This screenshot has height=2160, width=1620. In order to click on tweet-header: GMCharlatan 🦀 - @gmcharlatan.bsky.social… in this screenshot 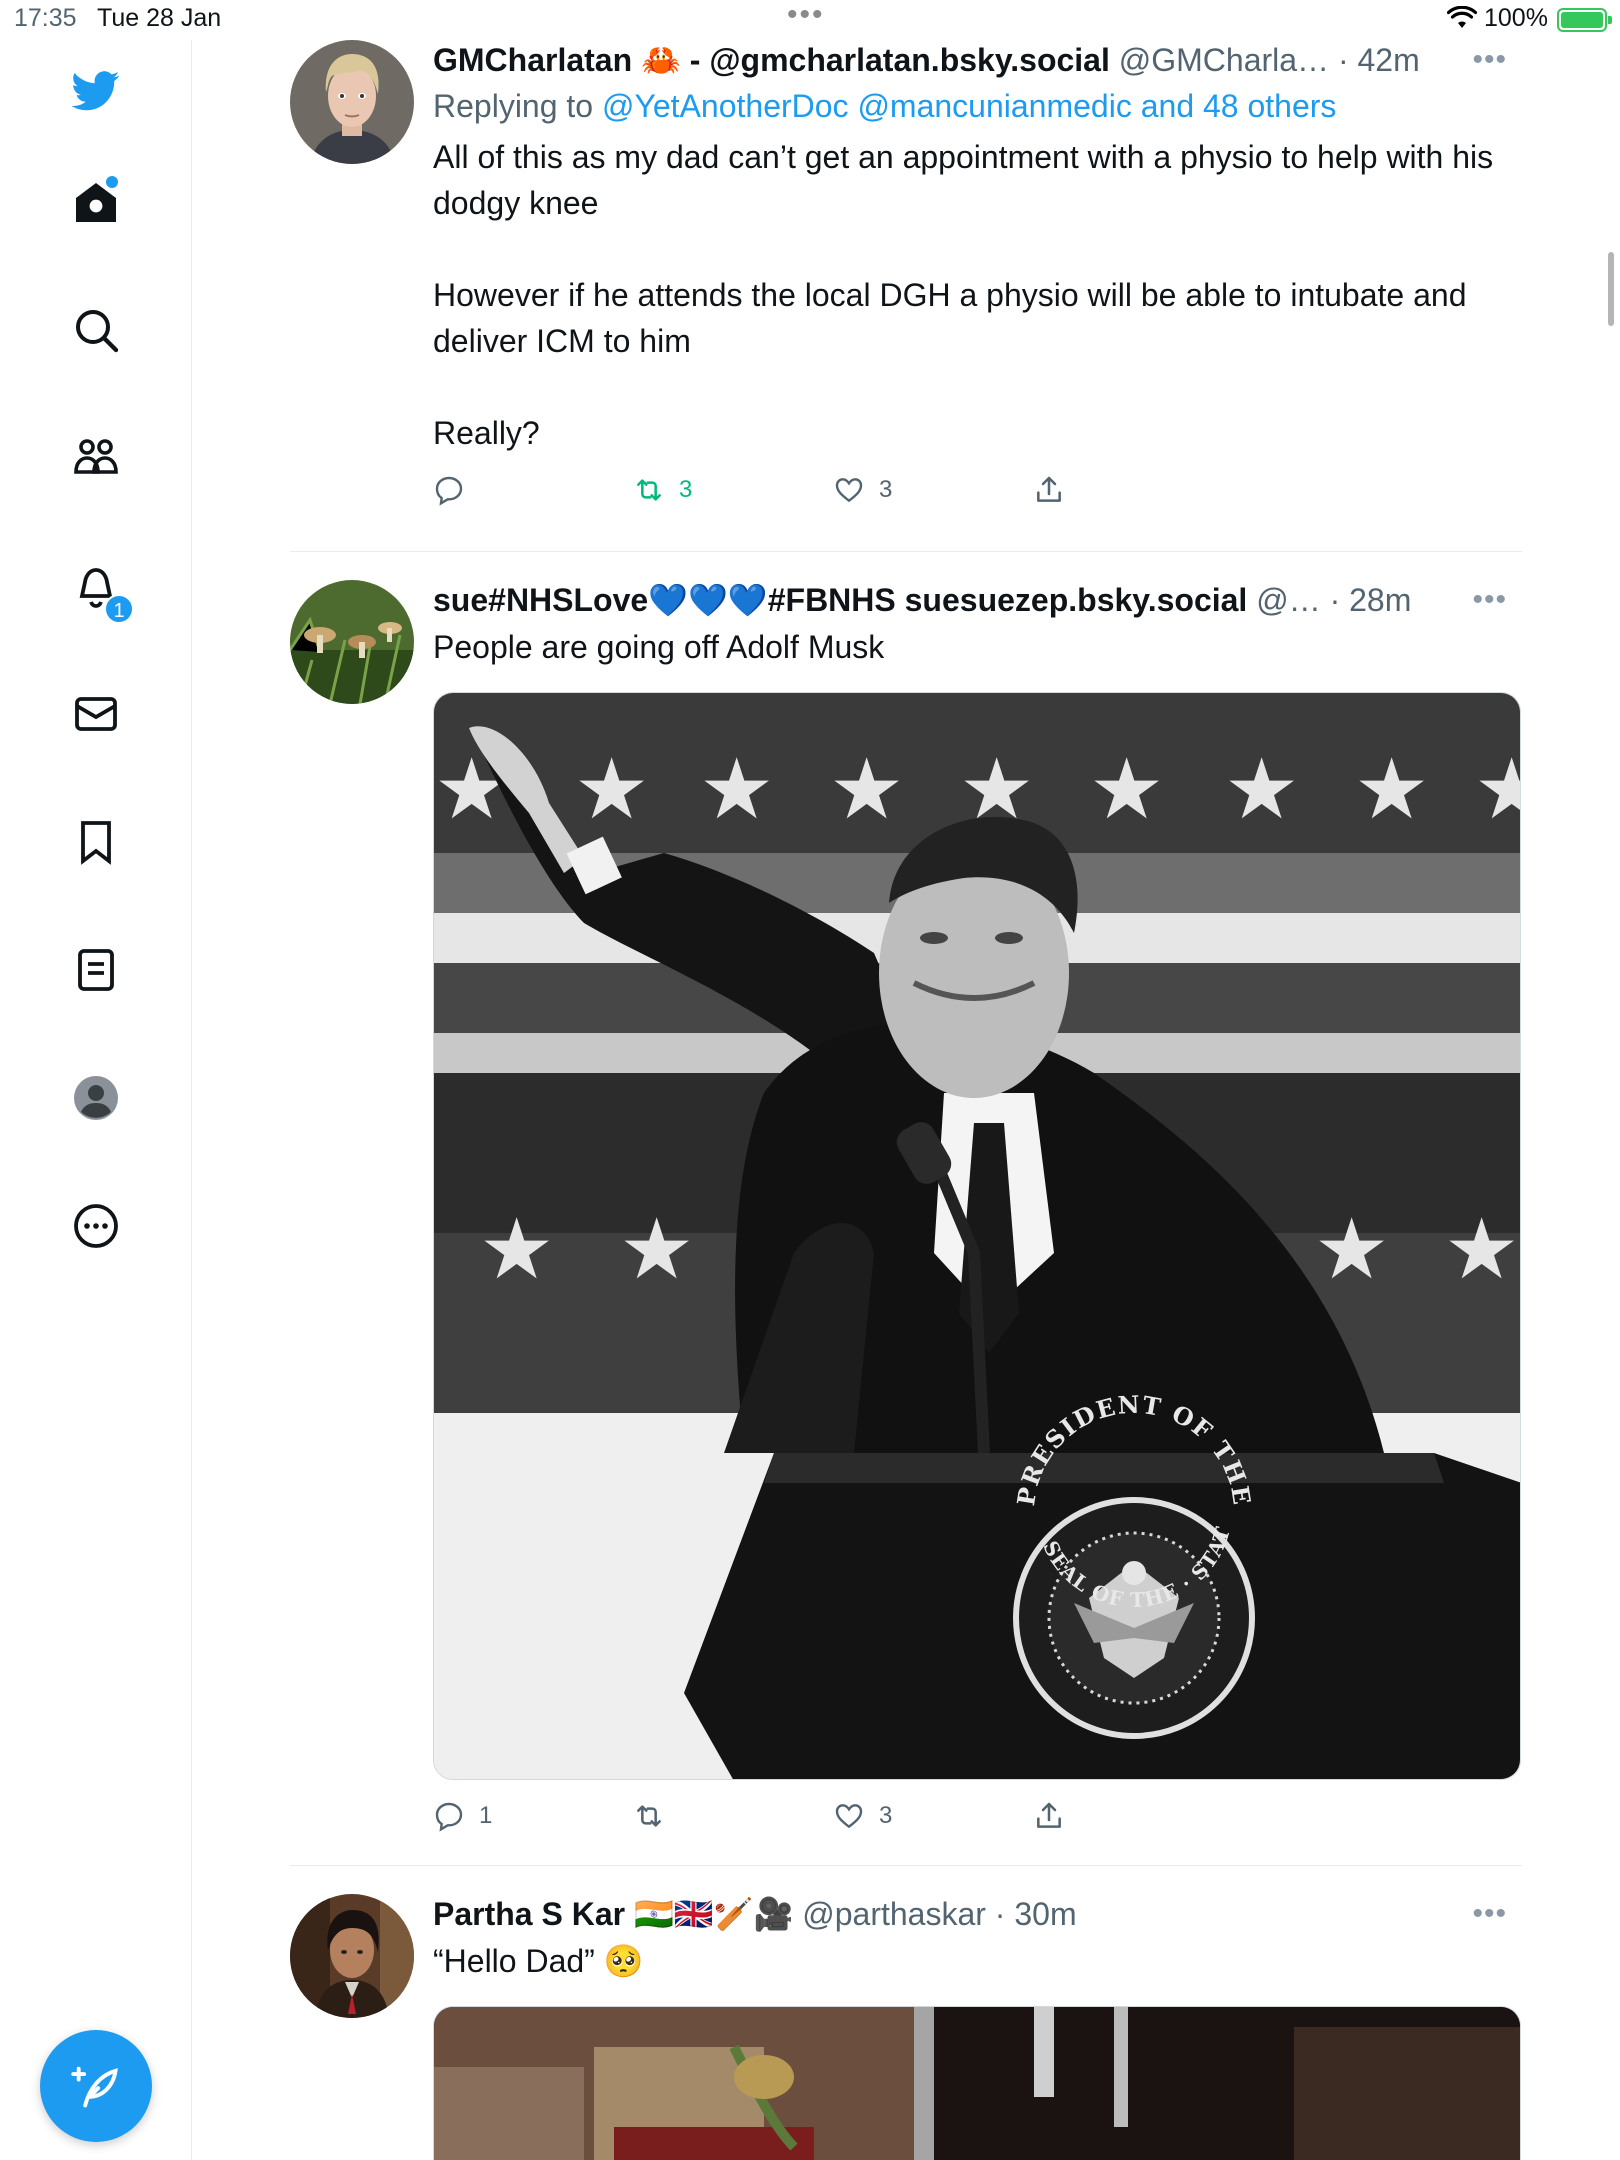, I will do `click(977, 60)`.